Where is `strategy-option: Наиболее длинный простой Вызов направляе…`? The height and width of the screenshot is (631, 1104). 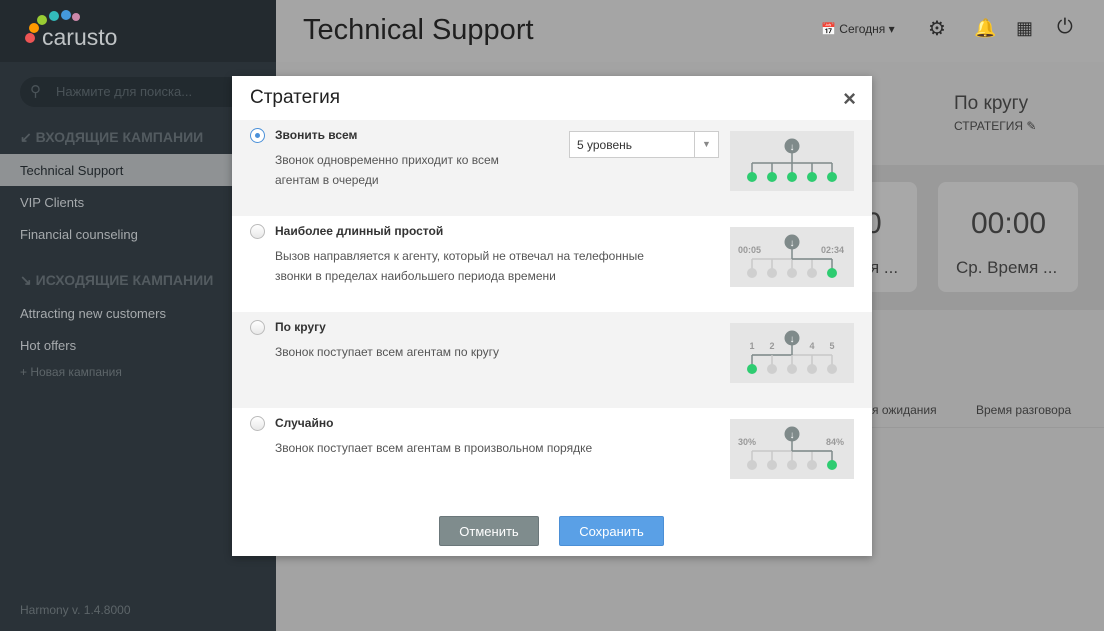 strategy-option: Наиболее длинный простой Вызов направляе… is located at coordinates (552, 264).